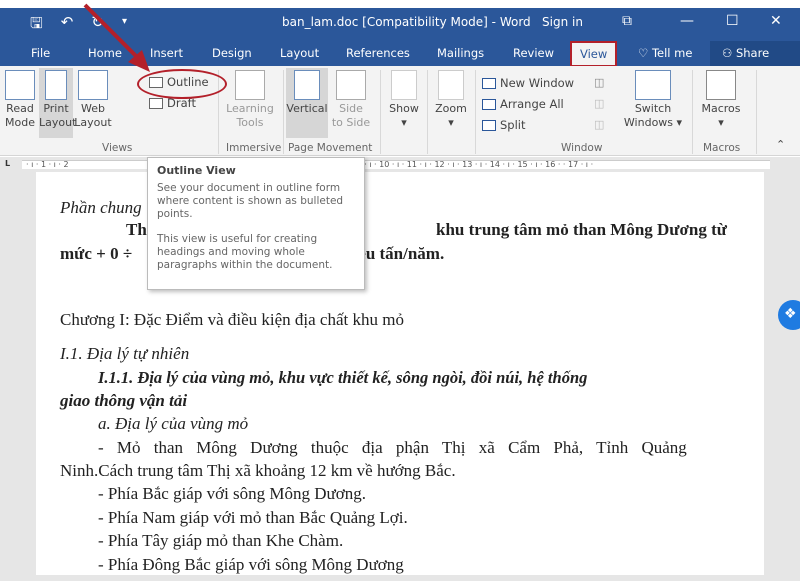 The width and height of the screenshot is (800, 581). I want to click on doc-line-bullet-north: - Phía Bắc giáp với sông Mông Dương., so click(232, 493).